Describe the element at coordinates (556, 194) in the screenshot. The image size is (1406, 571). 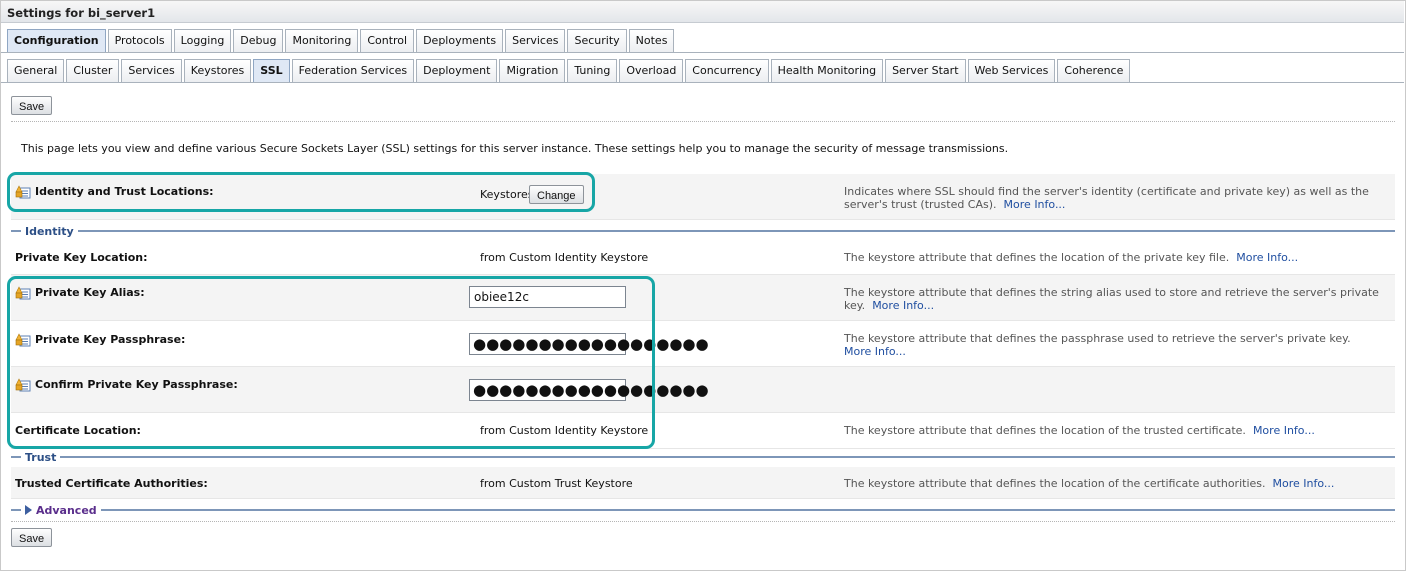
I see `change-button: Change` at that location.